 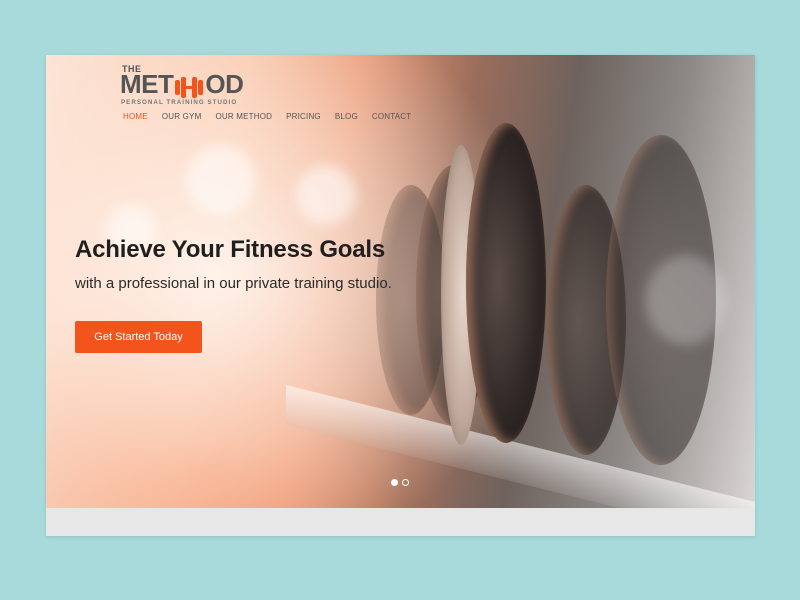 I want to click on site-logo: THE MET OD PERSONAL TRAINING STUDIO, so click(x=185, y=85).